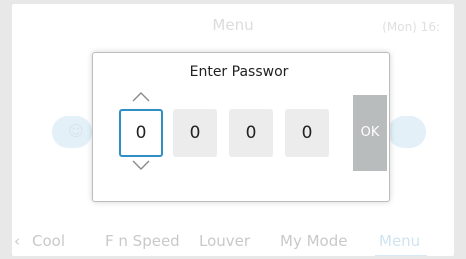 This screenshot has width=466, height=259. I want to click on nav-item-my-mode: My Mode, so click(313, 241).